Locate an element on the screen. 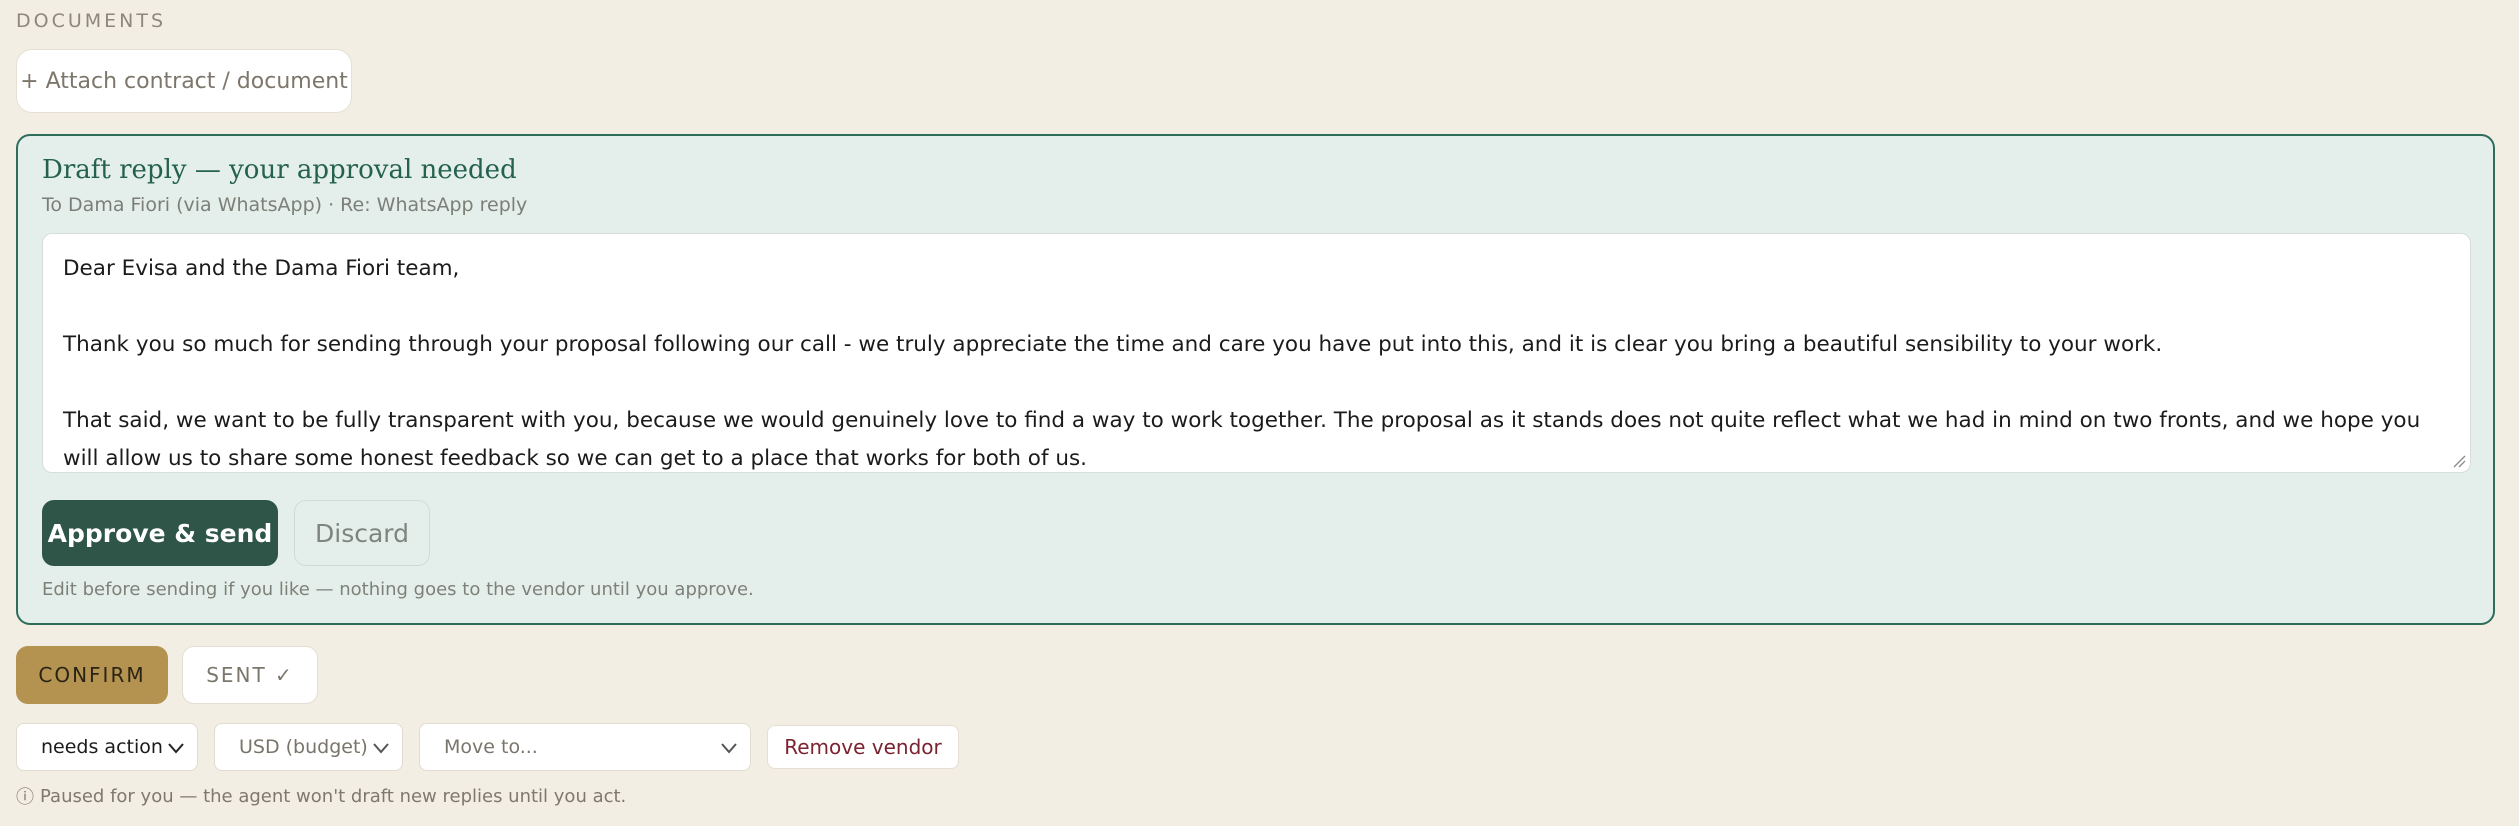 This screenshot has width=2519, height=826. currency-select: USD (budget) is located at coordinates (308, 747).